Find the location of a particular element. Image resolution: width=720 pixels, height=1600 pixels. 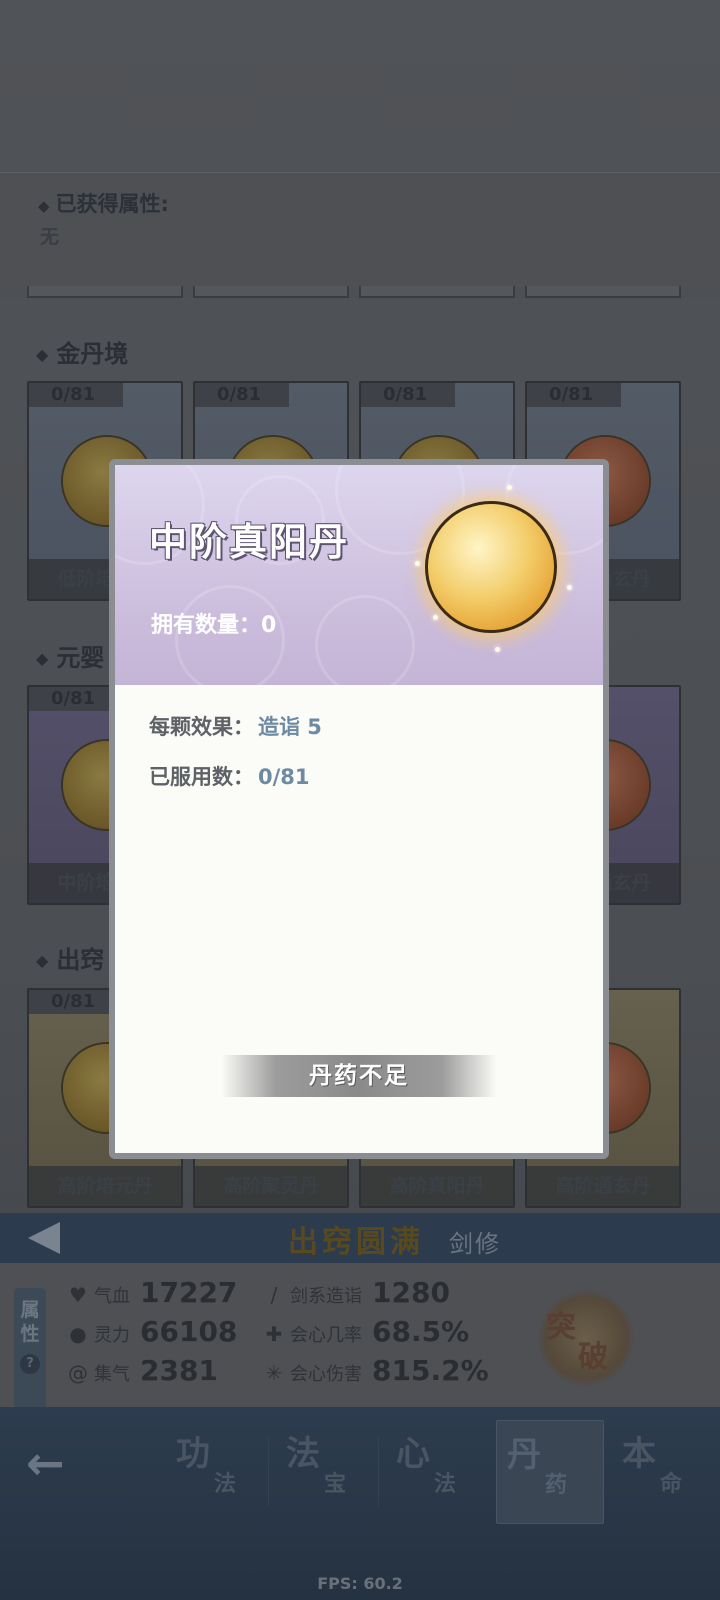

obtained-attributes-value: 无 is located at coordinates (50, 237).